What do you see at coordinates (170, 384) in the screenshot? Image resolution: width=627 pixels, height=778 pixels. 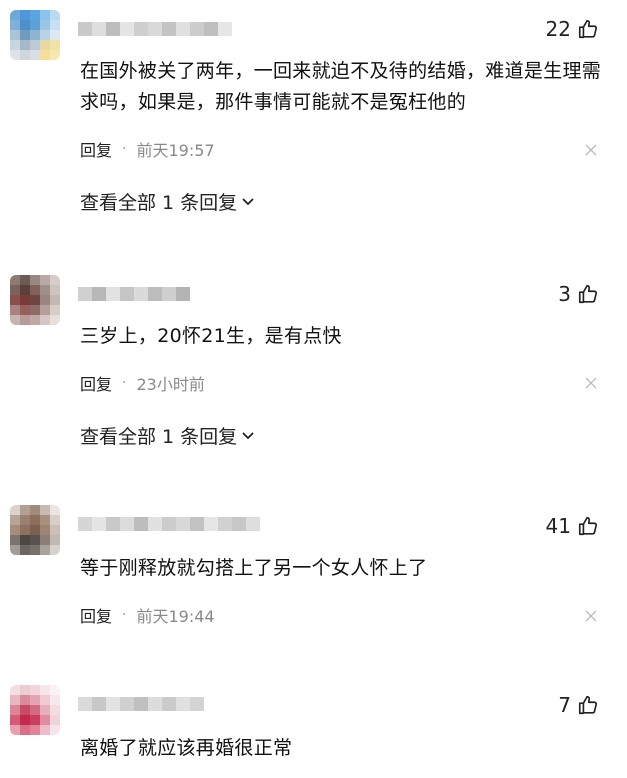 I see `timestamp: 23小时前` at bounding box center [170, 384].